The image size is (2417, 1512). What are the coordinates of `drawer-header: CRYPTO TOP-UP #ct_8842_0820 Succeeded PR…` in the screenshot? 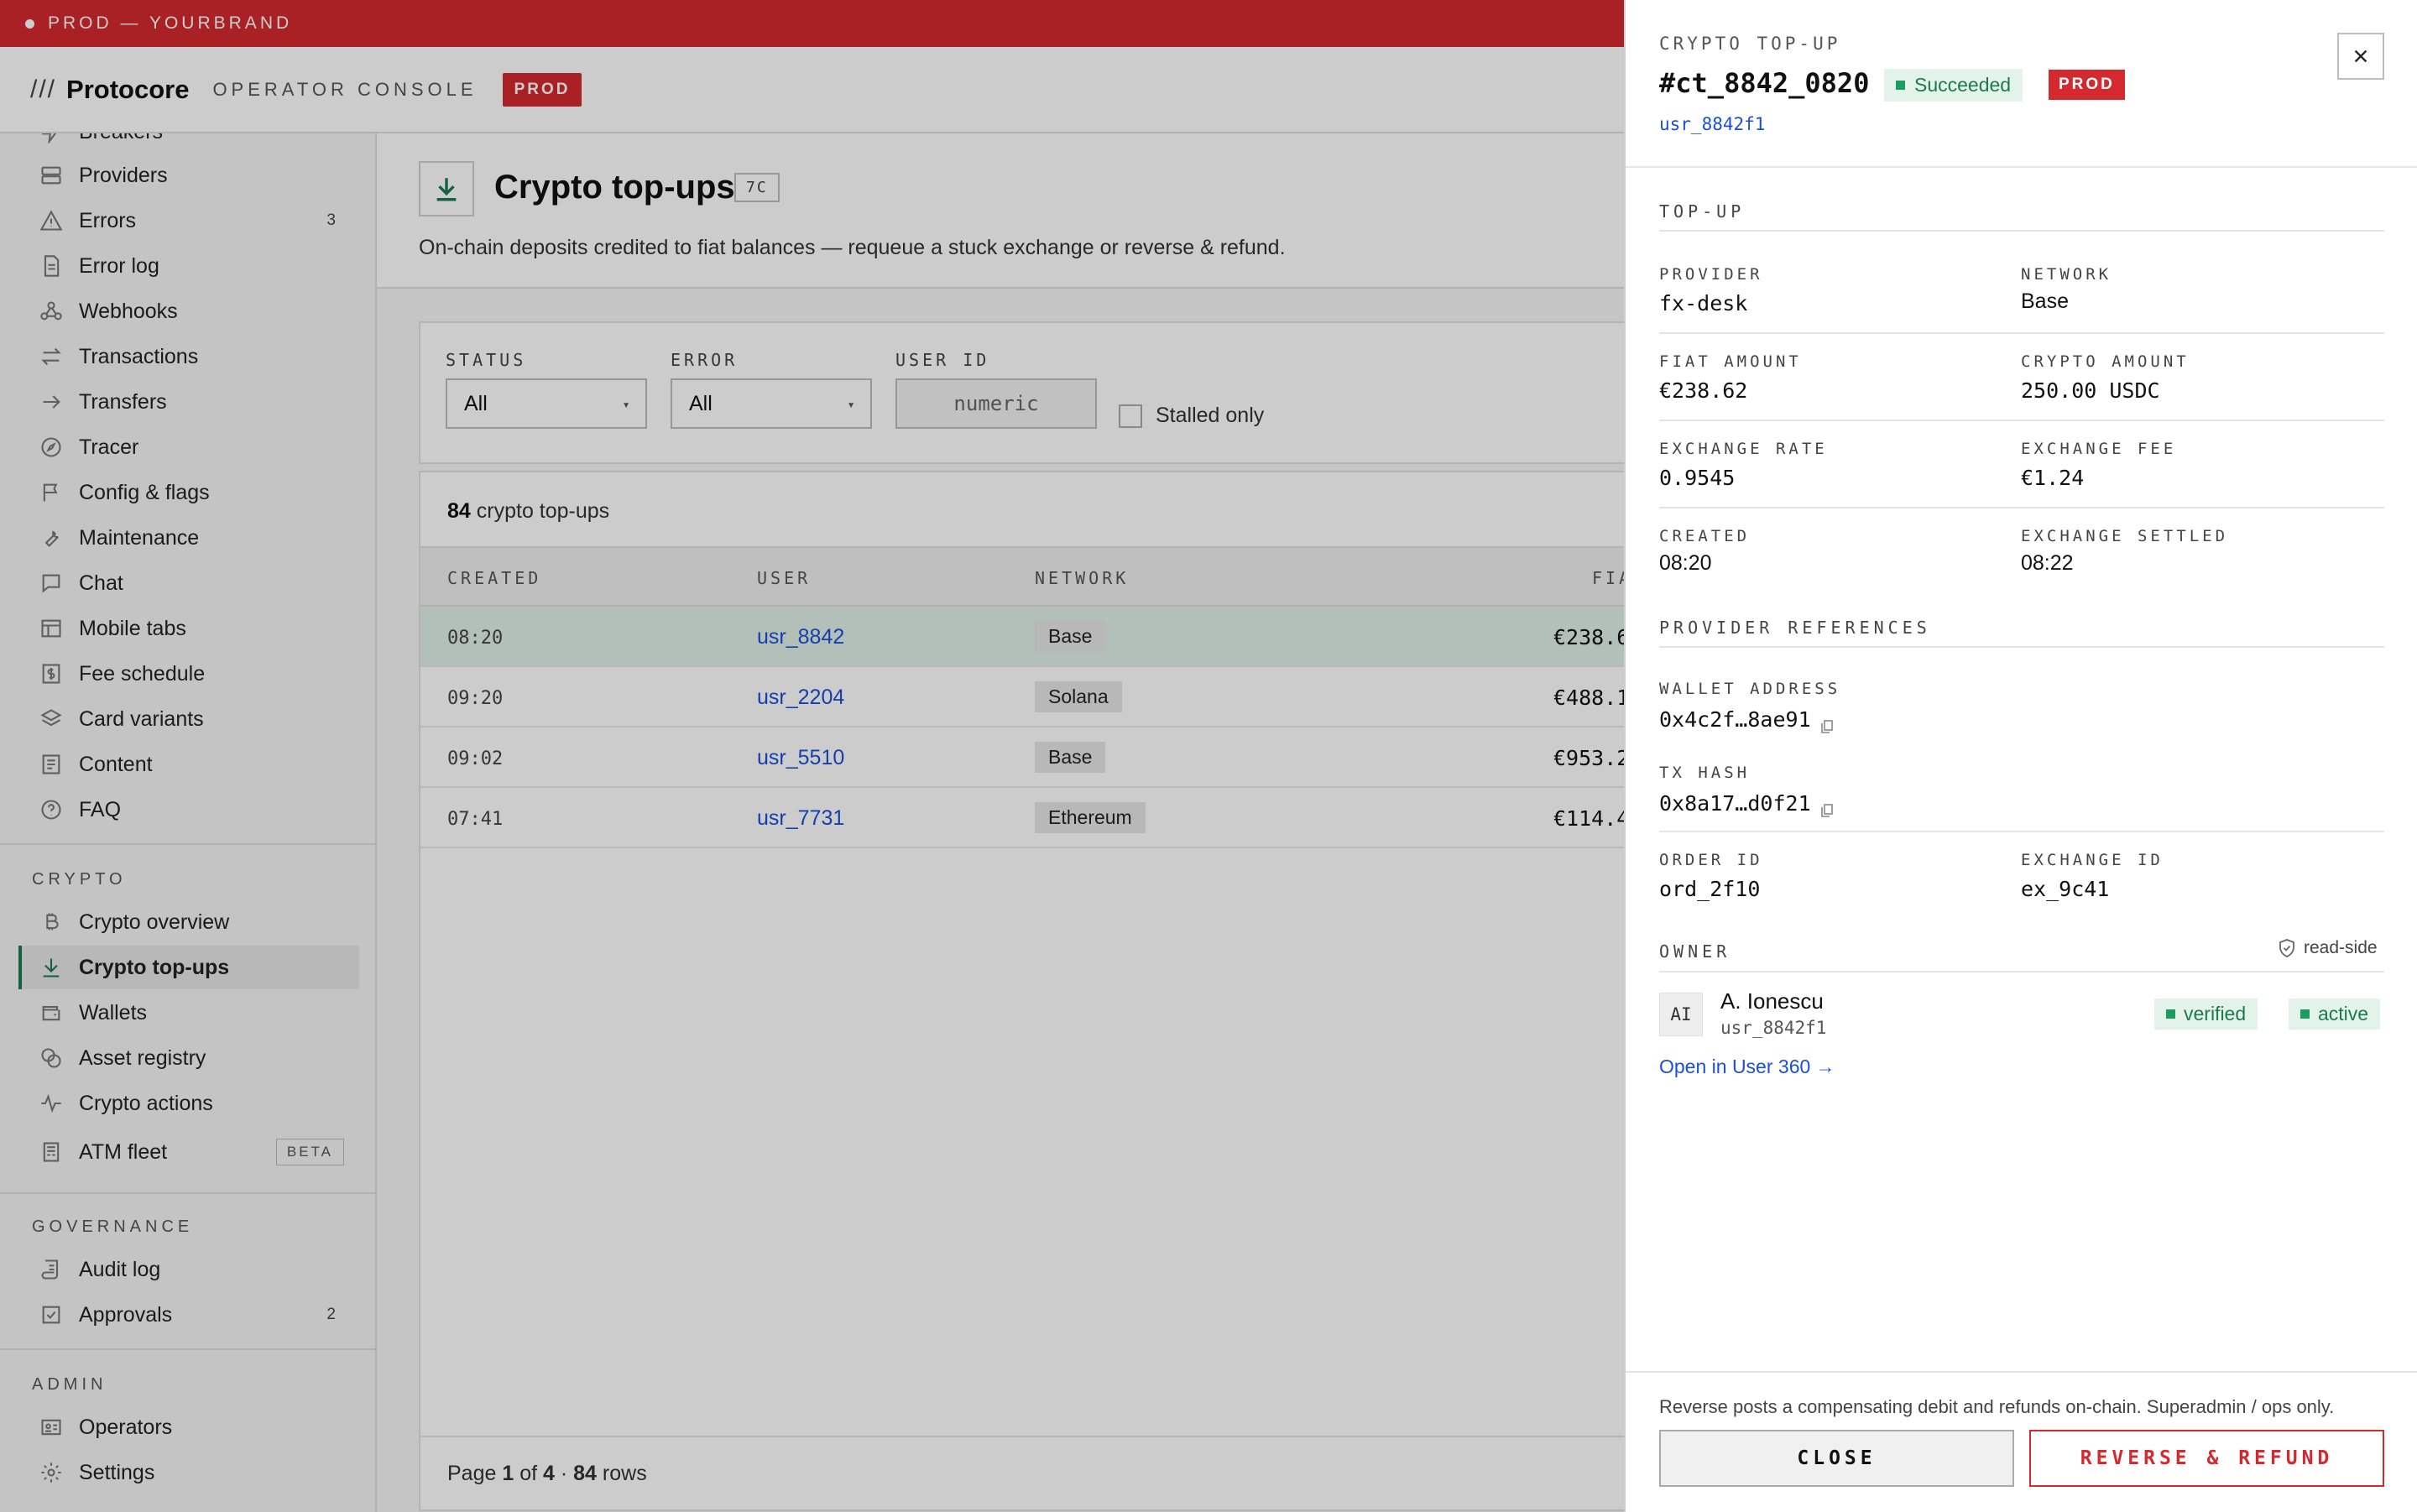 It's located at (2021, 84).